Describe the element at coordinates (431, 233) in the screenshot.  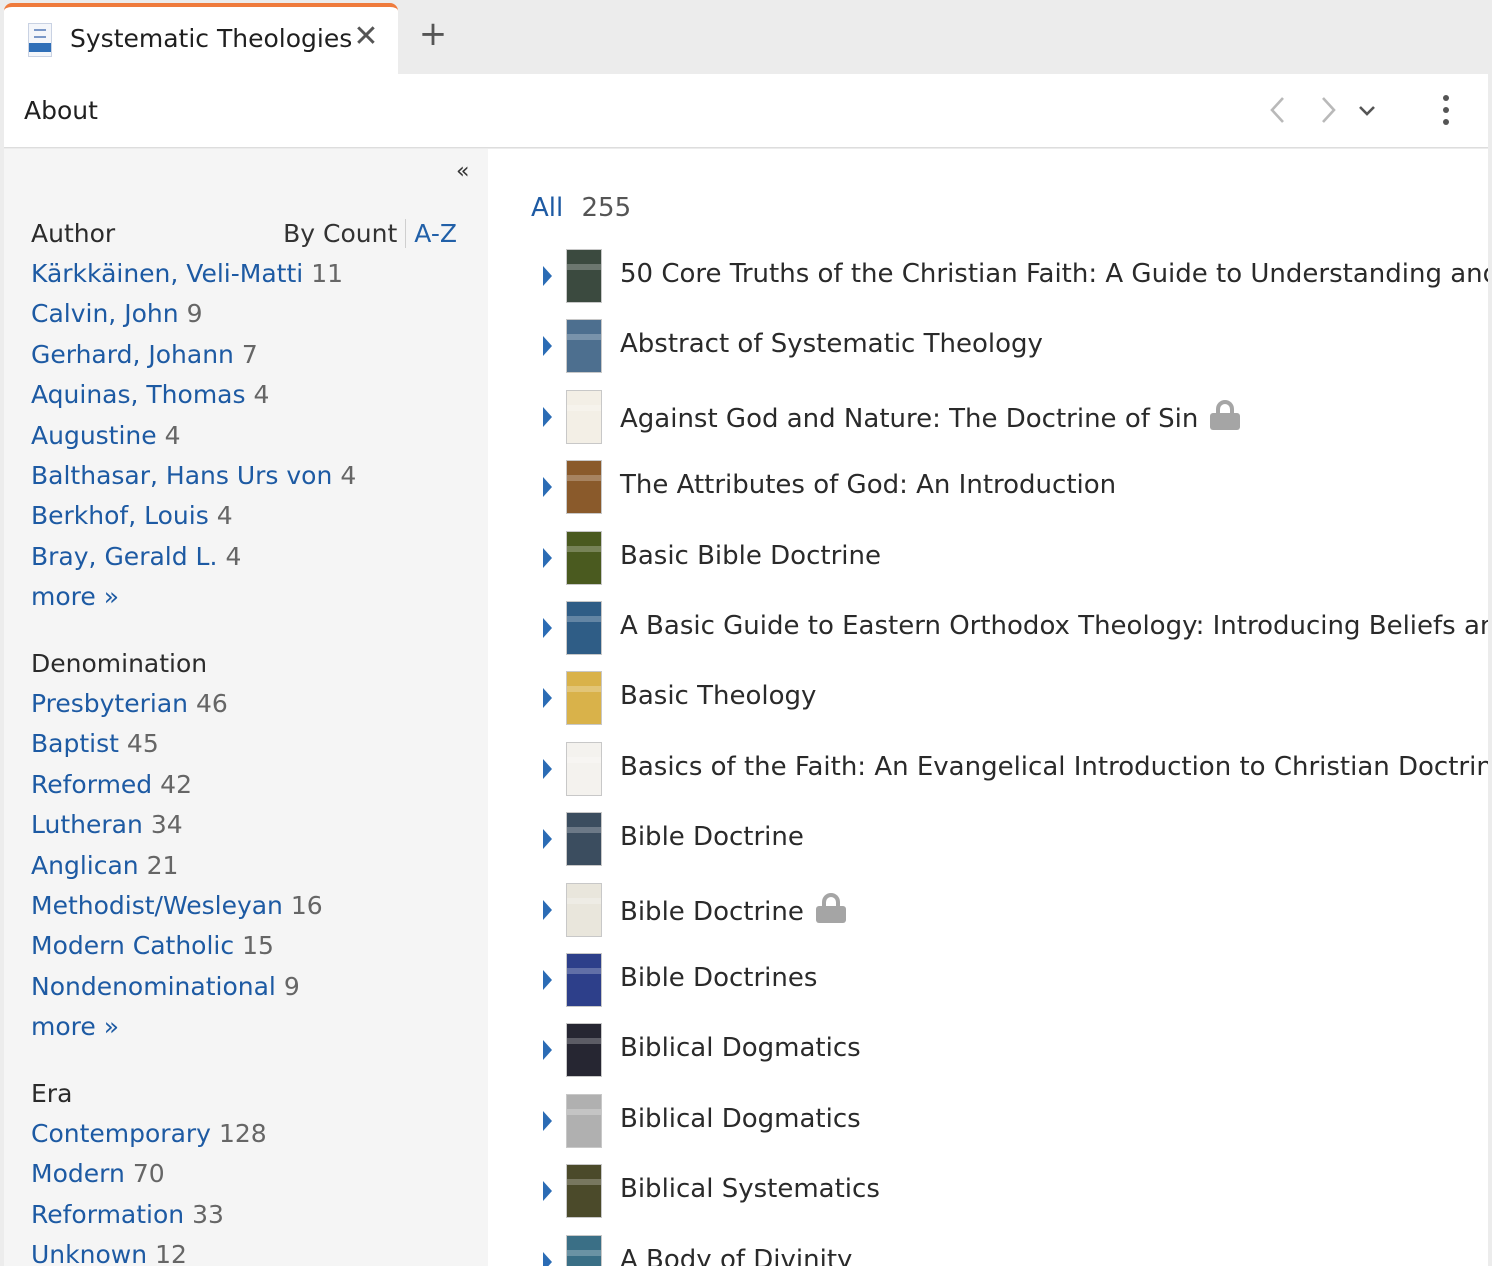
I see `sort-az-button: A-Z` at that location.